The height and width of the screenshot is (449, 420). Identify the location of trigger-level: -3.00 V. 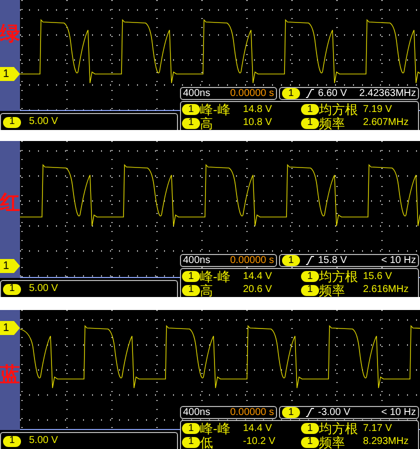
(334, 413).